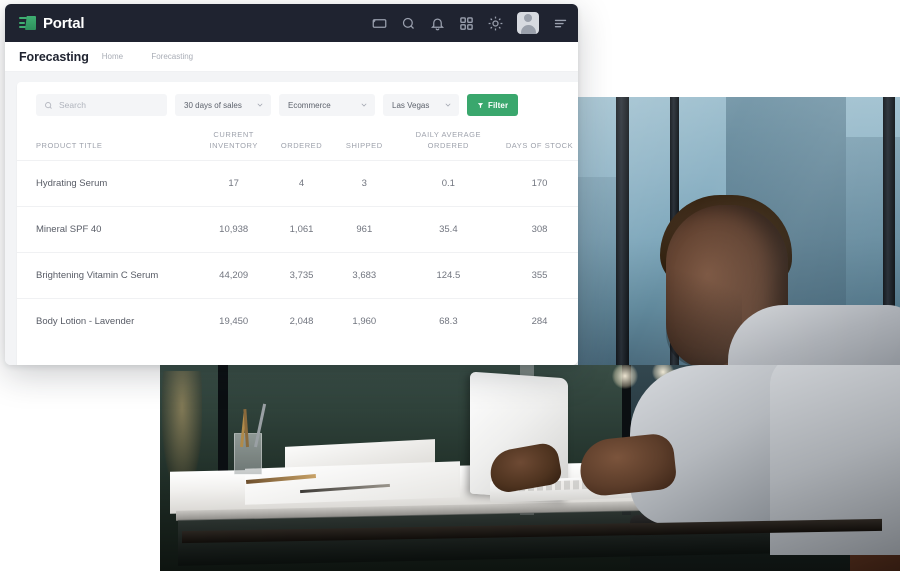 The image size is (900, 571). What do you see at coordinates (364, 229) in the screenshot?
I see `cell-shipped: 961` at bounding box center [364, 229].